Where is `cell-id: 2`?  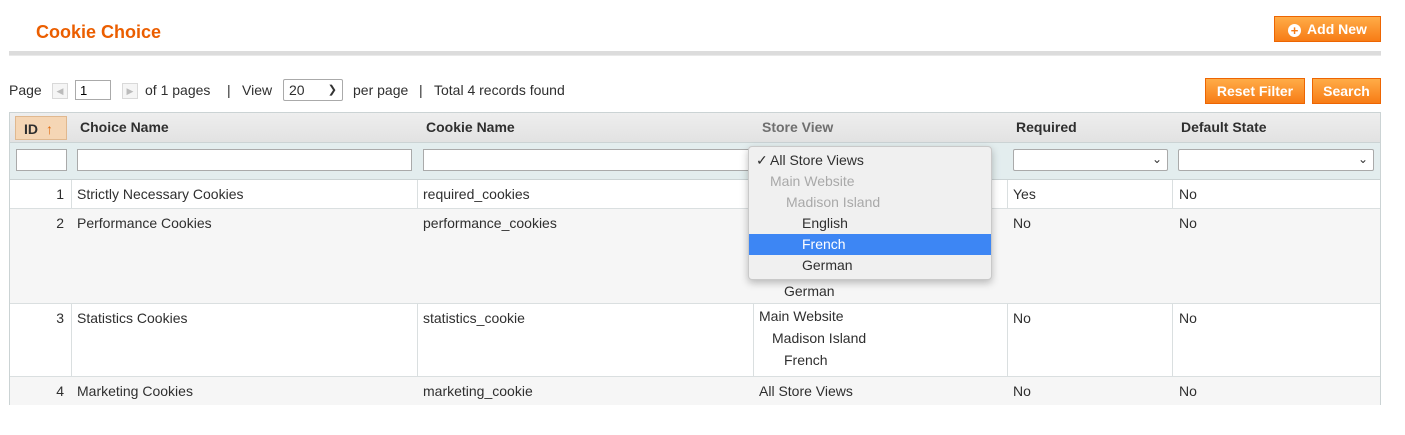
cell-id: 2 is located at coordinates (60, 223).